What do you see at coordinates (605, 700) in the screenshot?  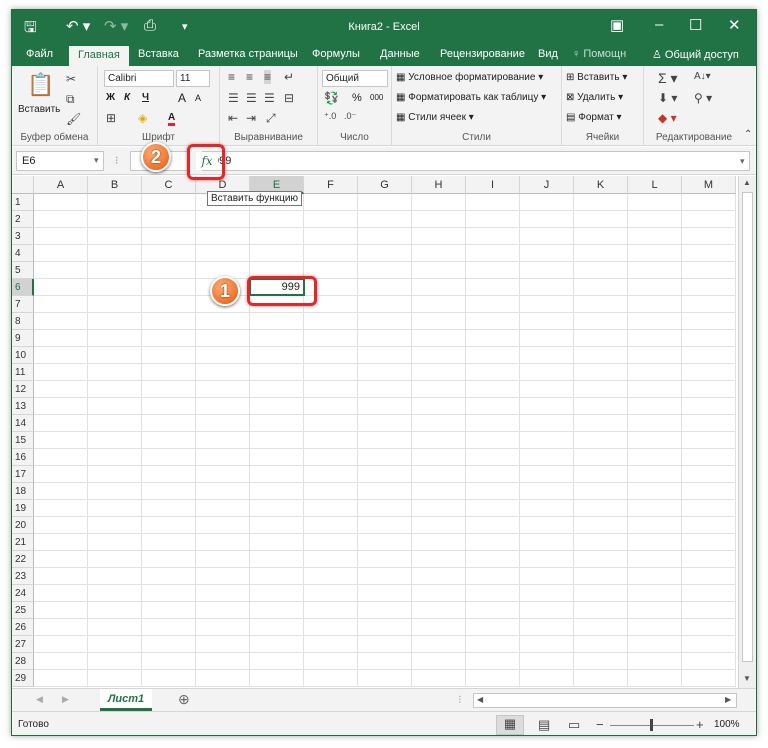 I see `horizontal-scrollbar: ◀ ▶` at bounding box center [605, 700].